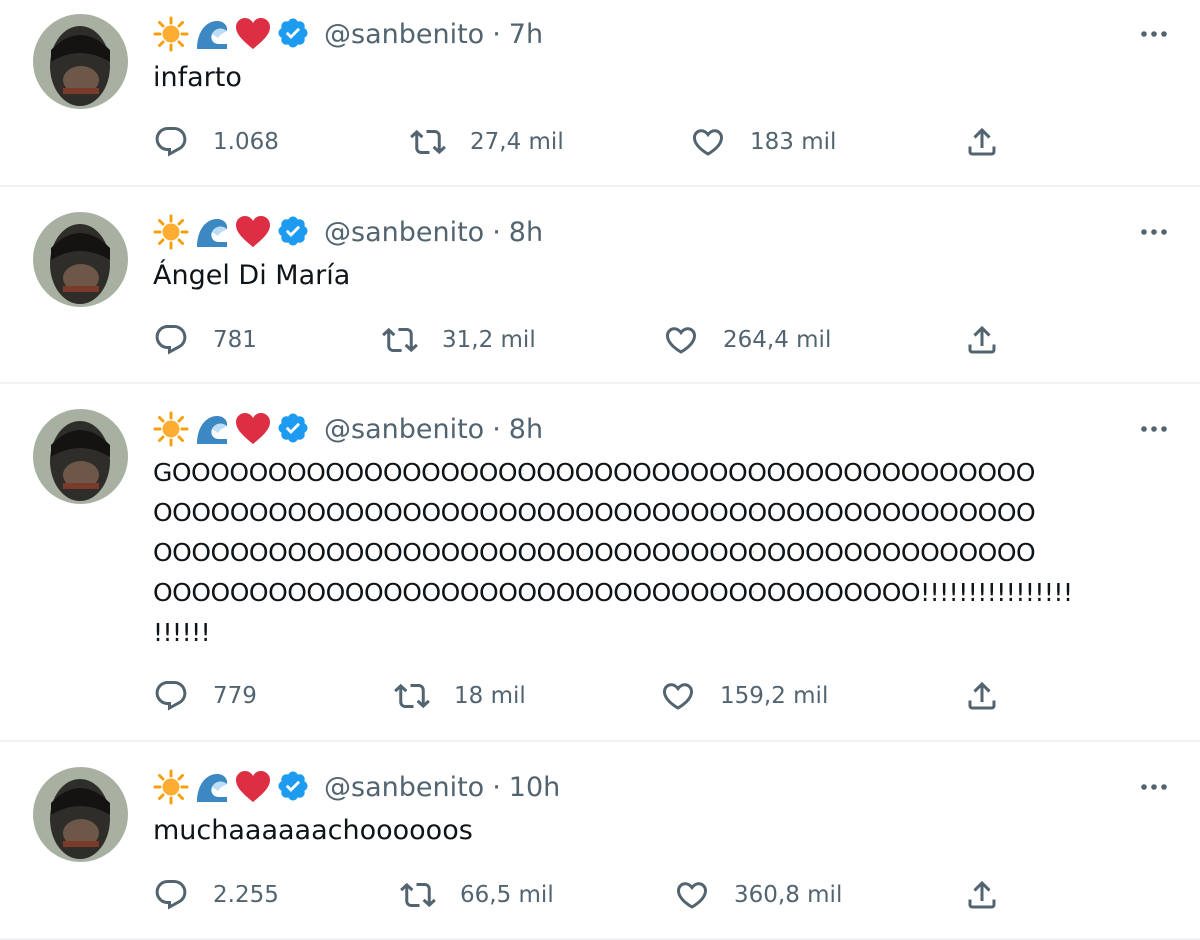 This screenshot has height=940, width=1200. Describe the element at coordinates (205, 340) in the screenshot. I see `reply-button: 781` at that location.